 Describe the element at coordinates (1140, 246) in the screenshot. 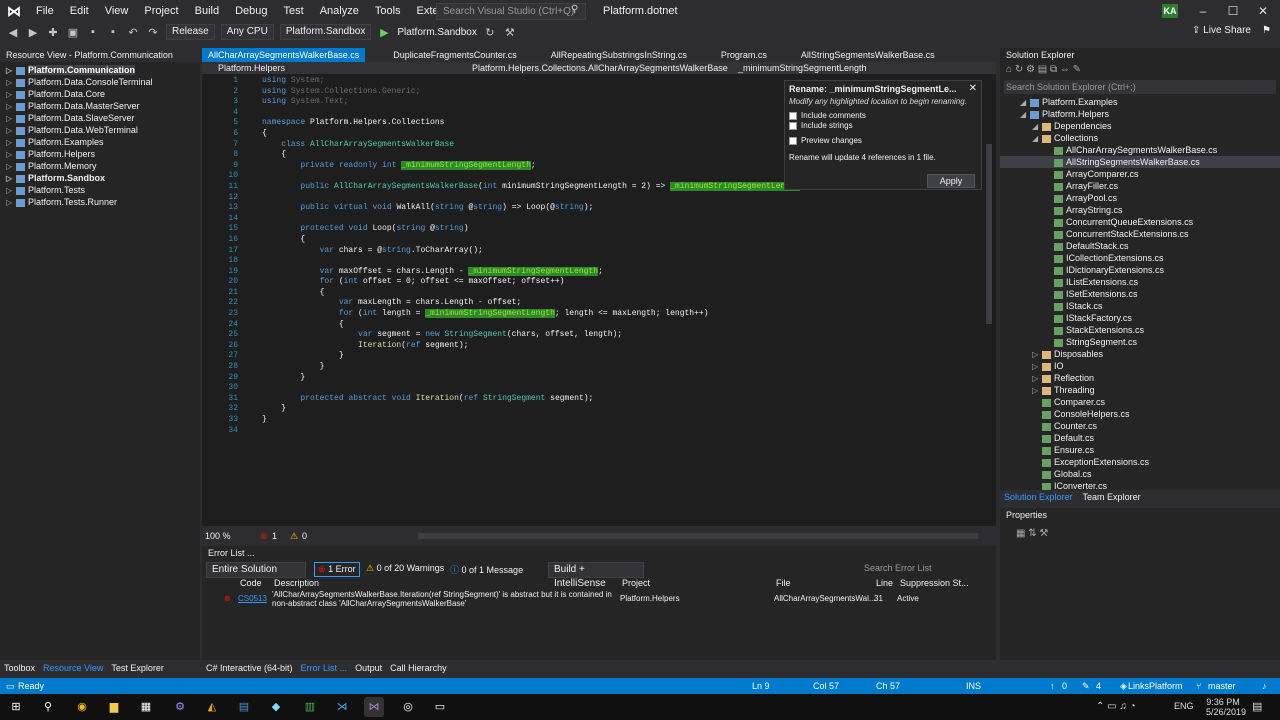

I see `solution-tree-item: DefaultStack.cs` at that location.